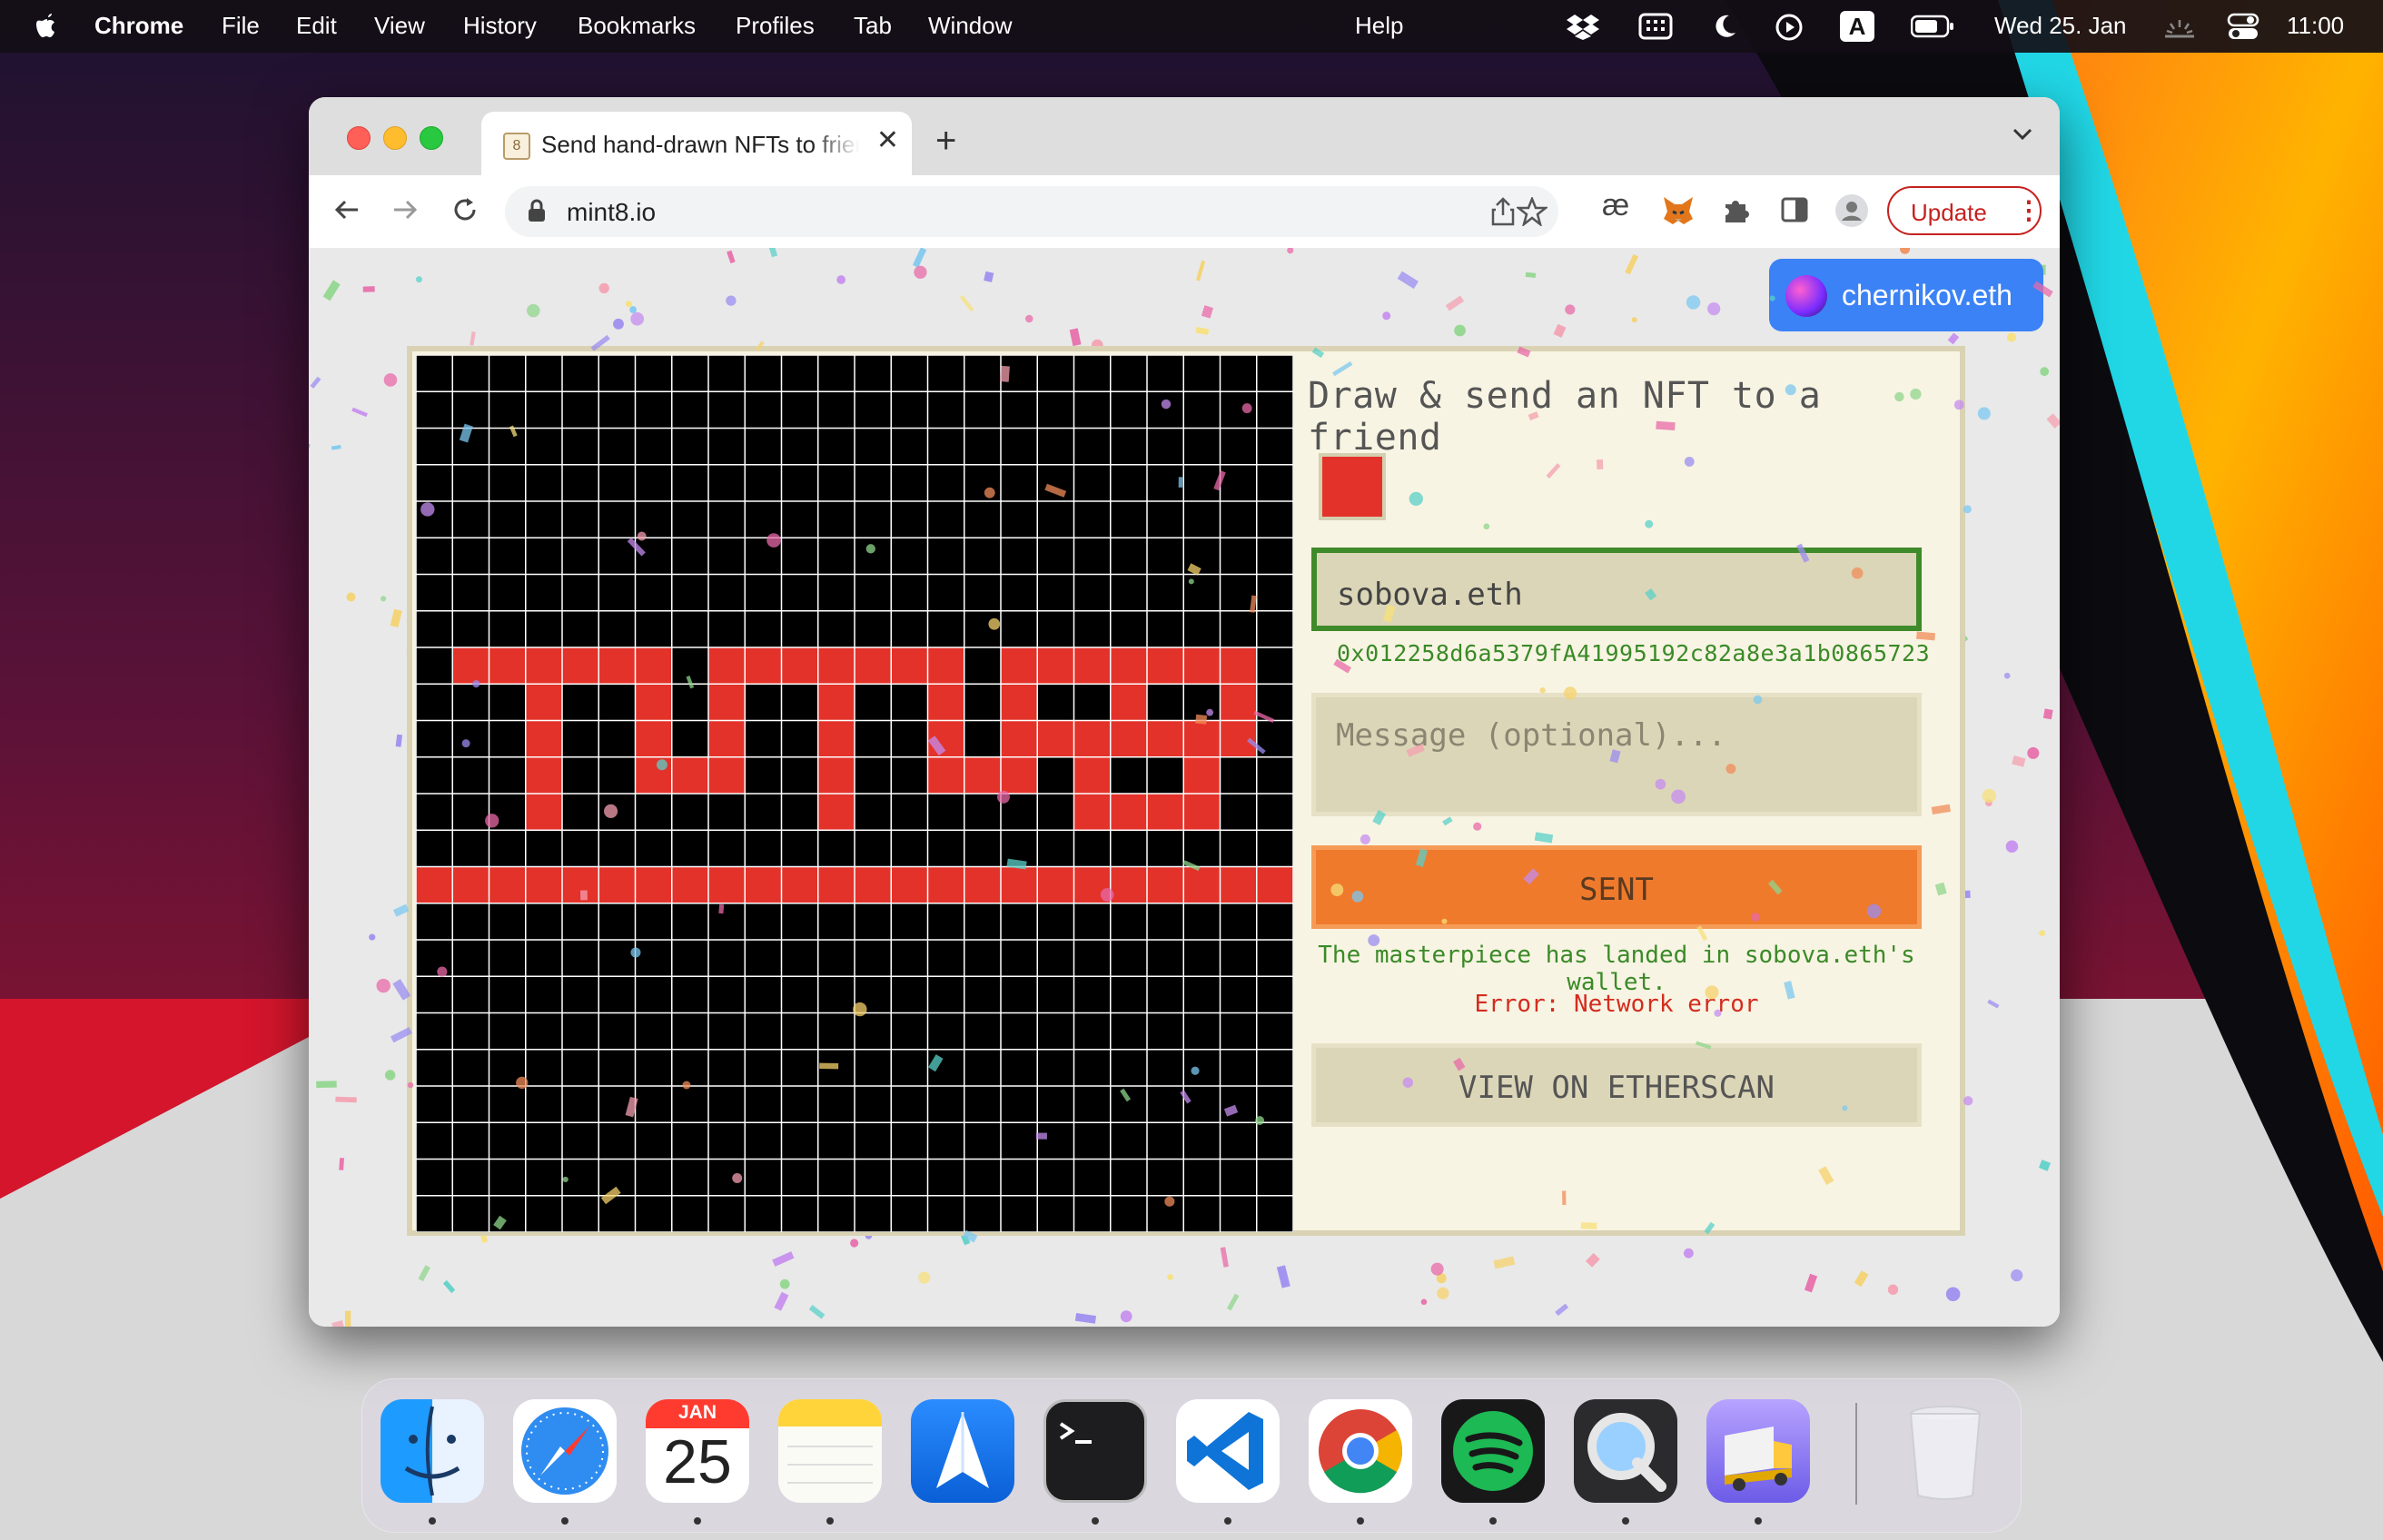 The width and height of the screenshot is (2383, 1540). Describe the element at coordinates (537, 210) in the screenshot. I see `lock-icon` at that location.